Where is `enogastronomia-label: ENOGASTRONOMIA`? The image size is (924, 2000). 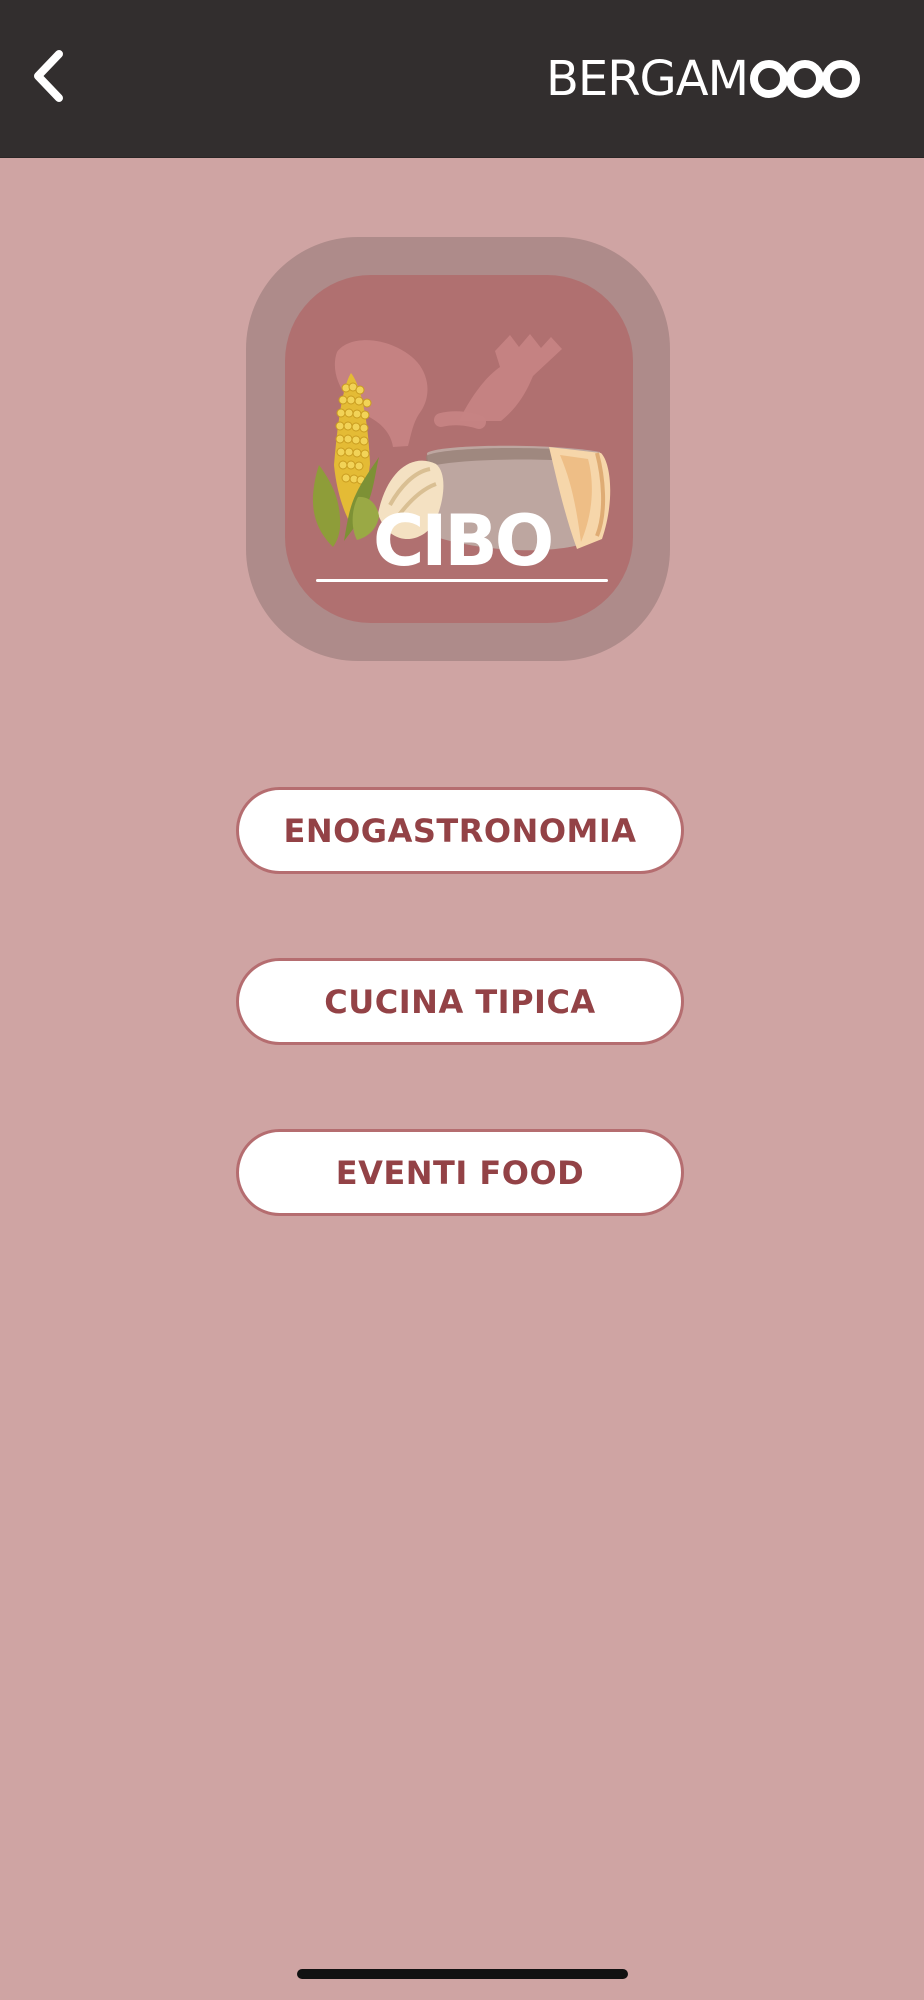
enogastronomia-label: ENOGASTRONOMIA is located at coordinates (460, 830).